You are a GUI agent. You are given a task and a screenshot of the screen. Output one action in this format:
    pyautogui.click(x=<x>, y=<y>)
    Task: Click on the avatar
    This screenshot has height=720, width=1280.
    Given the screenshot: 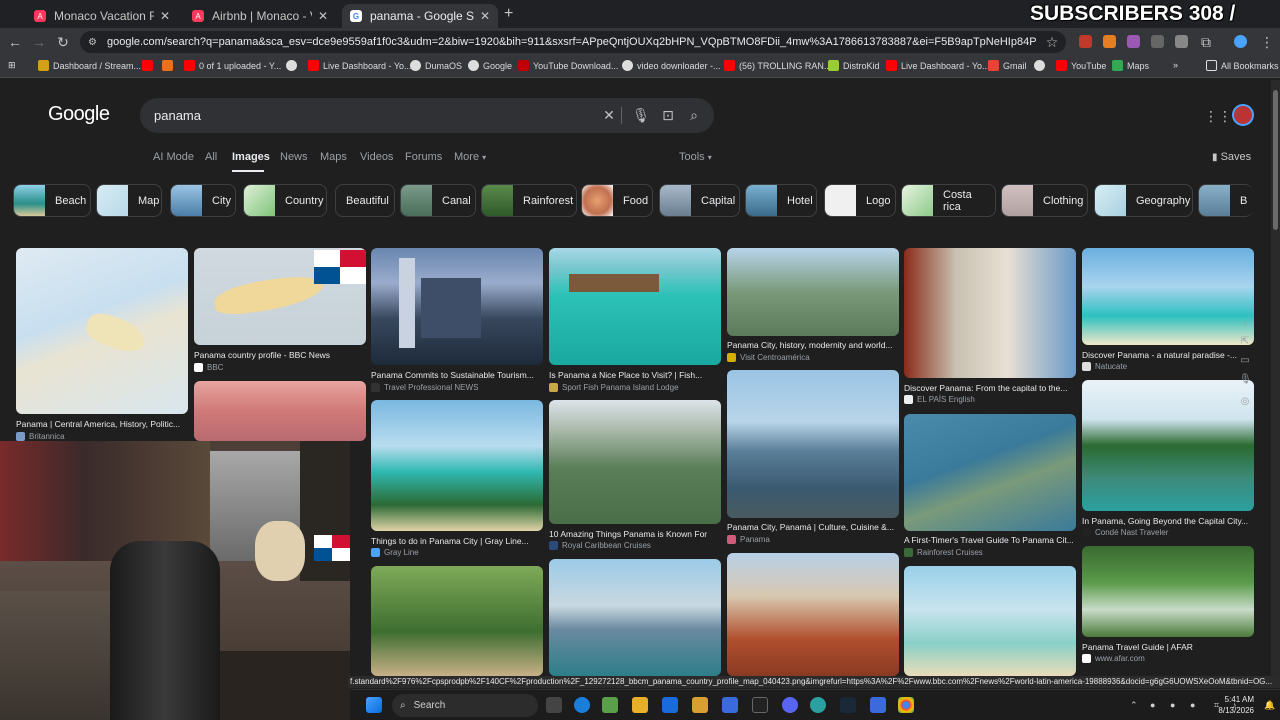 What is the action you would take?
    pyautogui.click(x=1243, y=115)
    